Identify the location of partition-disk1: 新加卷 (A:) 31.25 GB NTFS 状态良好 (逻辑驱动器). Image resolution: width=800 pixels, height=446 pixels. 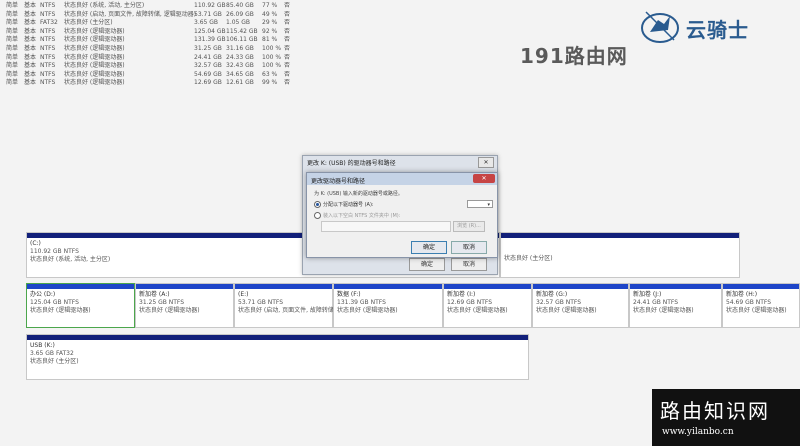
(184, 305).